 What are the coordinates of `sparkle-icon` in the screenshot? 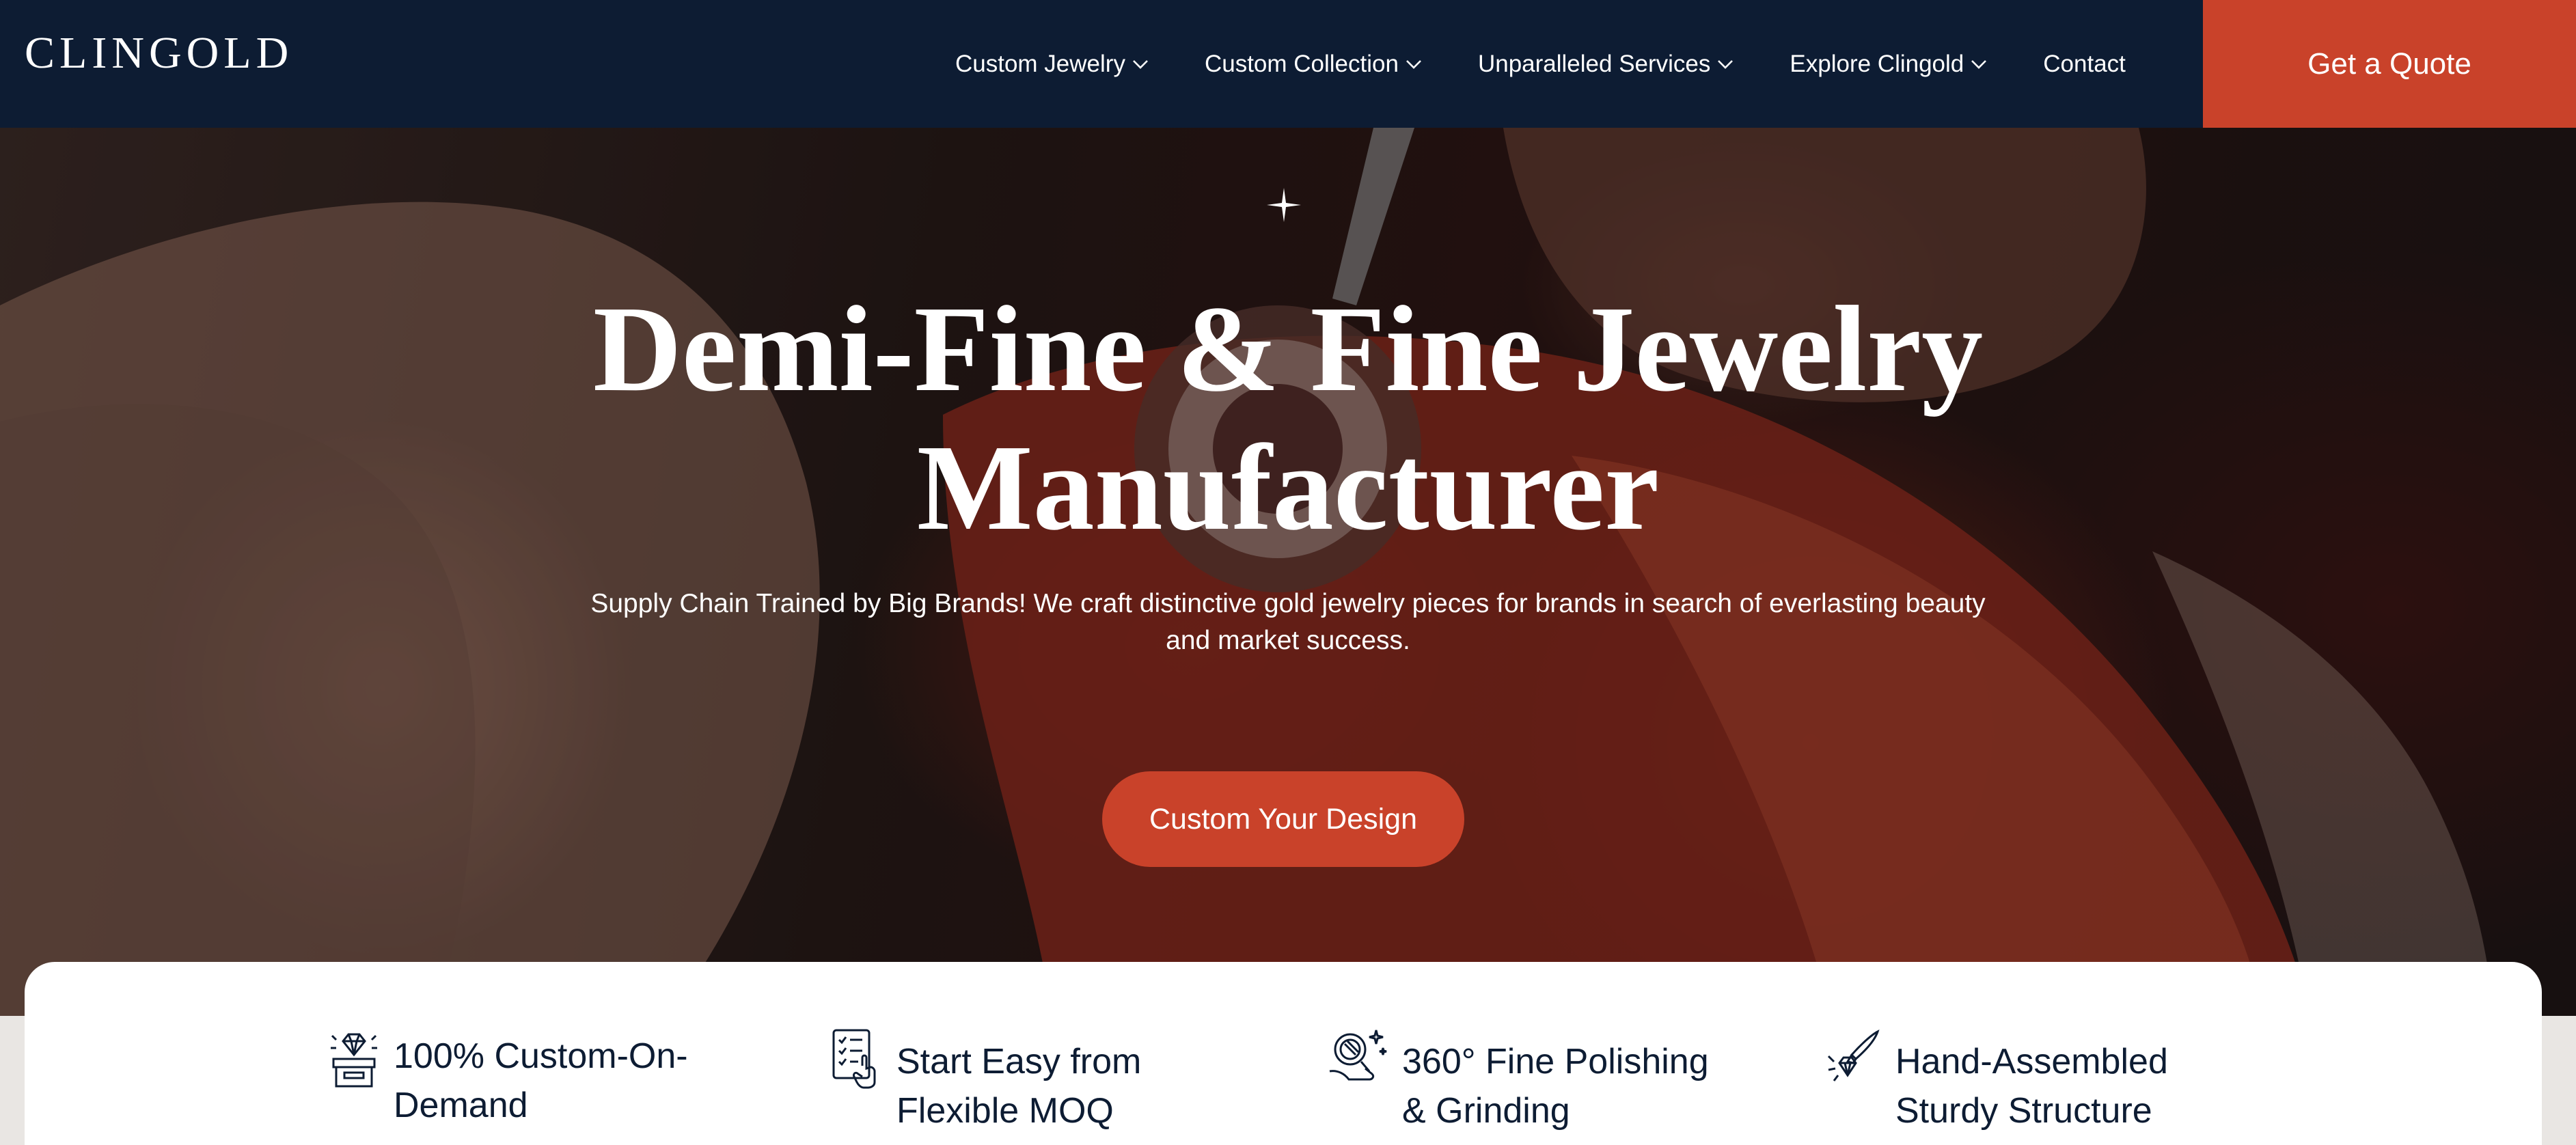 It's located at (1284, 205).